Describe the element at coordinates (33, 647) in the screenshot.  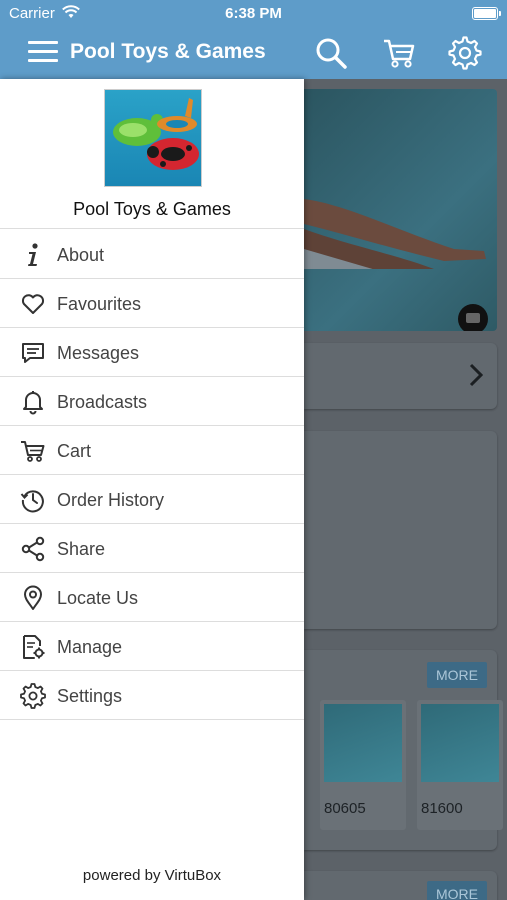
I see `manage-icon` at that location.